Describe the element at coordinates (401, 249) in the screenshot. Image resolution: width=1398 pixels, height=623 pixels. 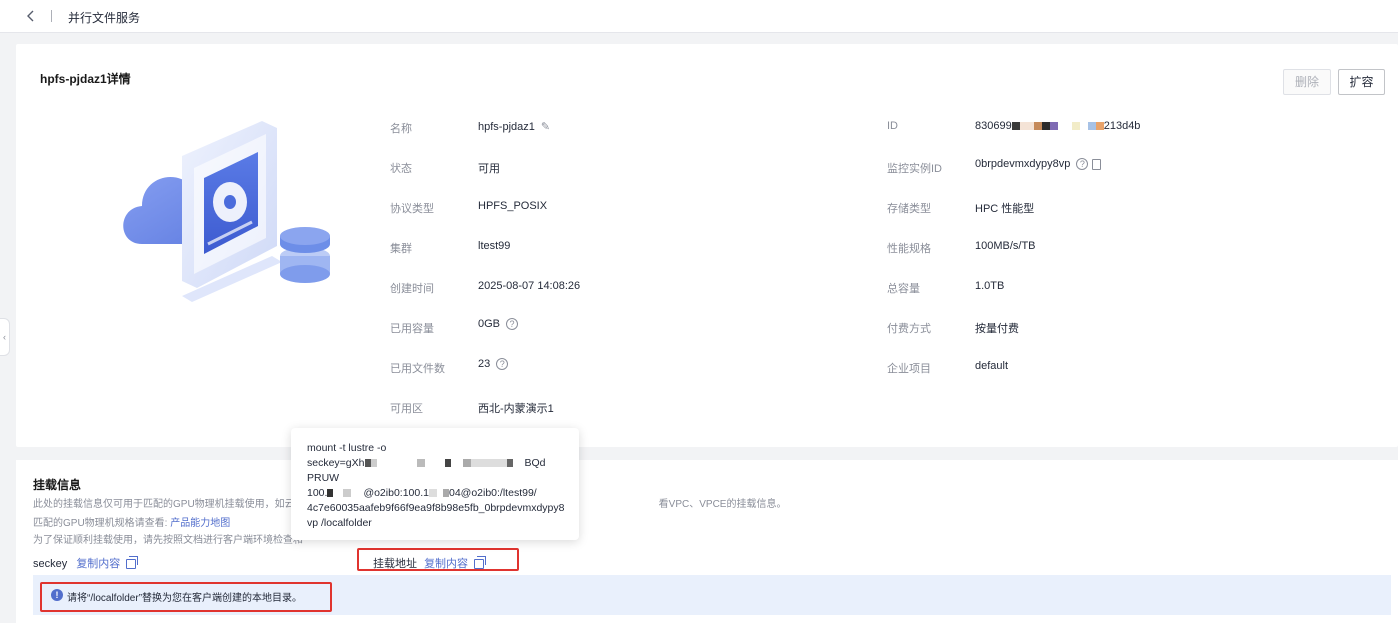
I see `cluster-label: 集群` at that location.